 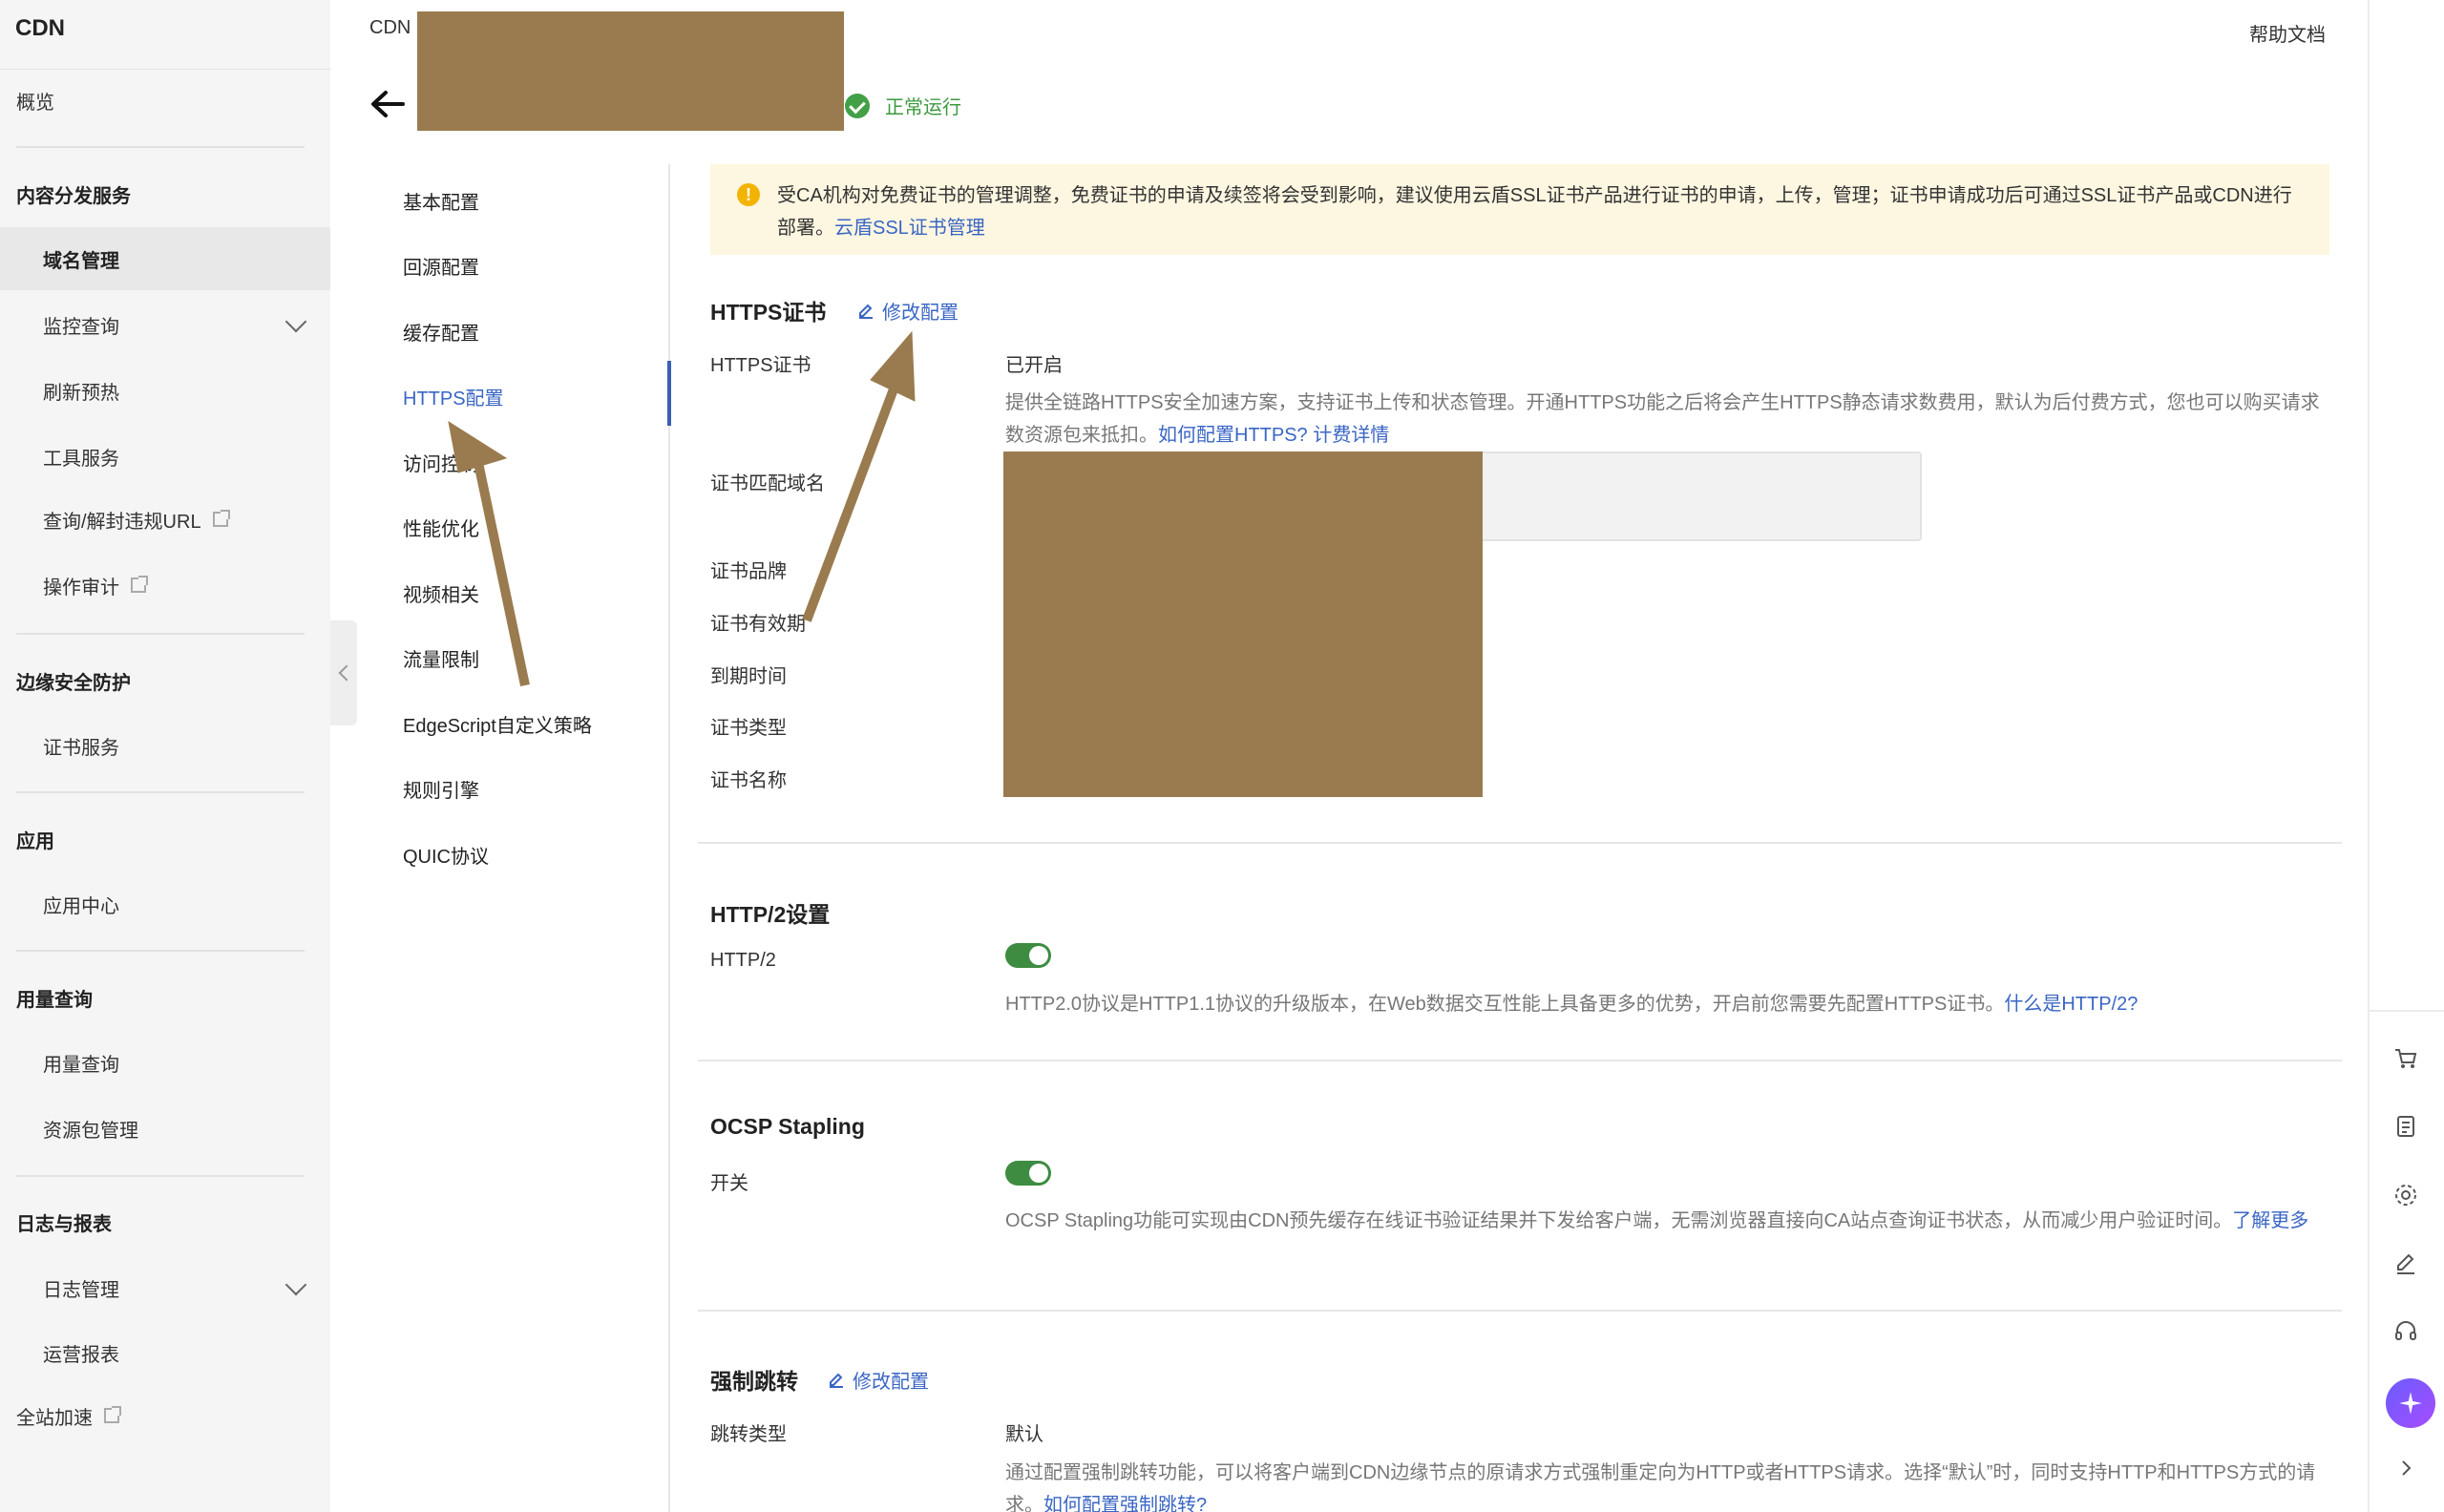 I want to click on subnav-access-control: 访问控制, so click(x=441, y=463).